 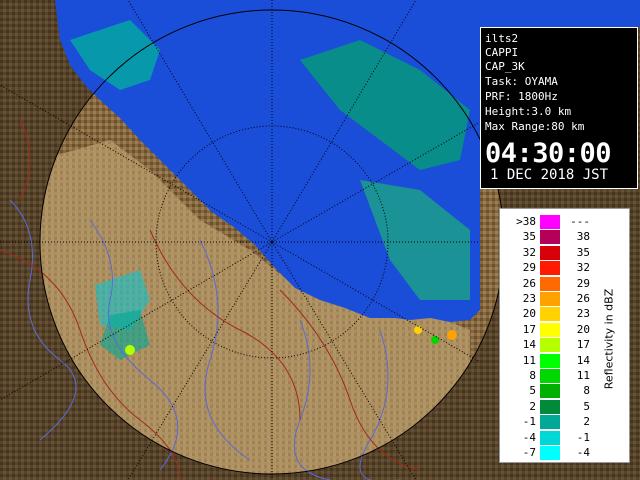 What do you see at coordinates (549, 175) in the screenshot?
I see `observation-date: 1 DEC 2018 JST` at bounding box center [549, 175].